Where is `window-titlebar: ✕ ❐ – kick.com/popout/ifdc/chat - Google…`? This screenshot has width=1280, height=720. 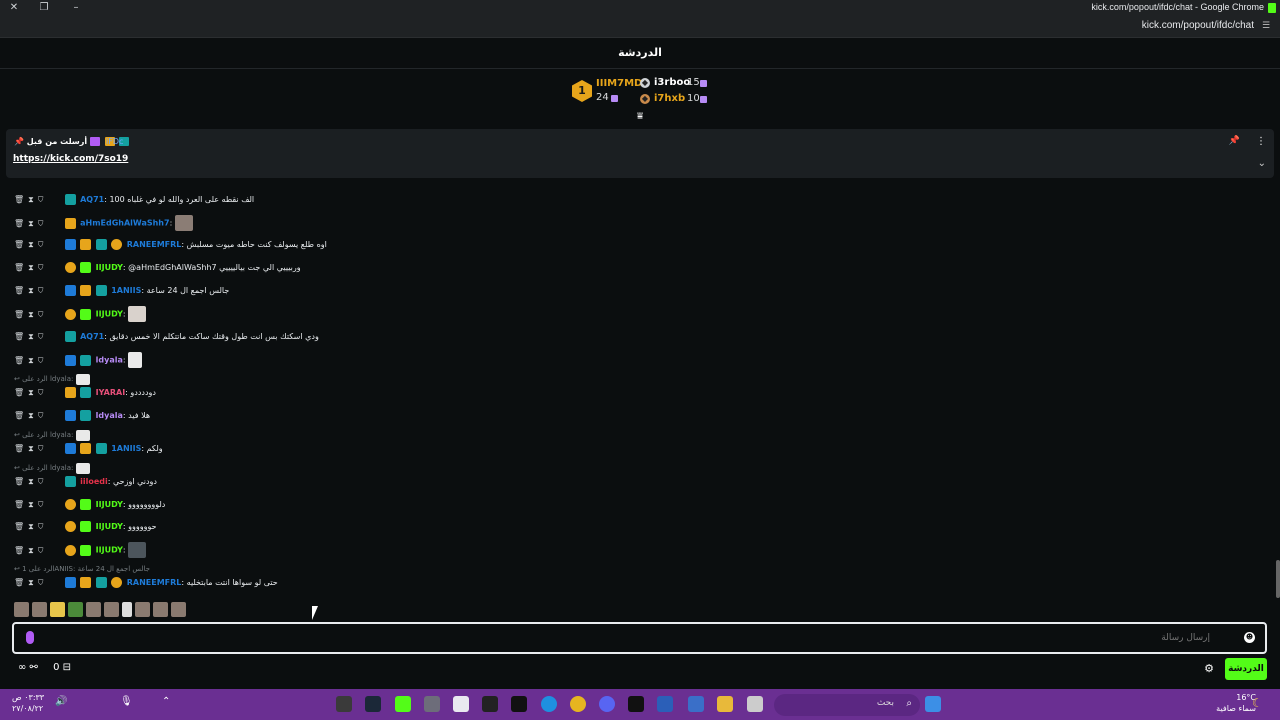 window-titlebar: ✕ ❐ – kick.com/popout/ifdc/chat - Google… is located at coordinates (640, 8).